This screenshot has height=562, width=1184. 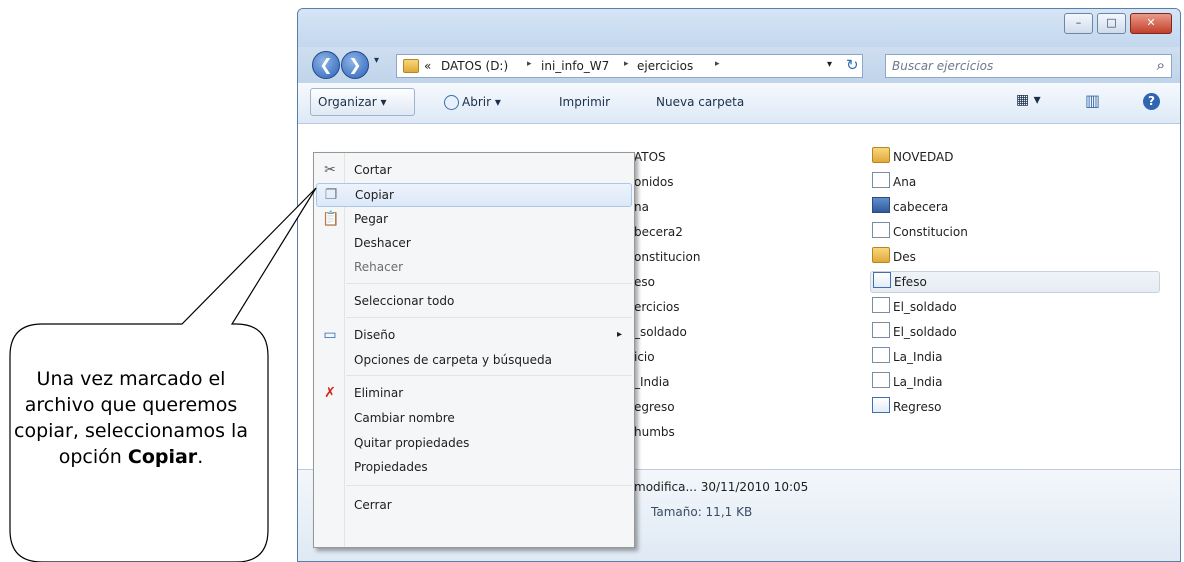 I want to click on callout-text-end: ., so click(x=200, y=457).